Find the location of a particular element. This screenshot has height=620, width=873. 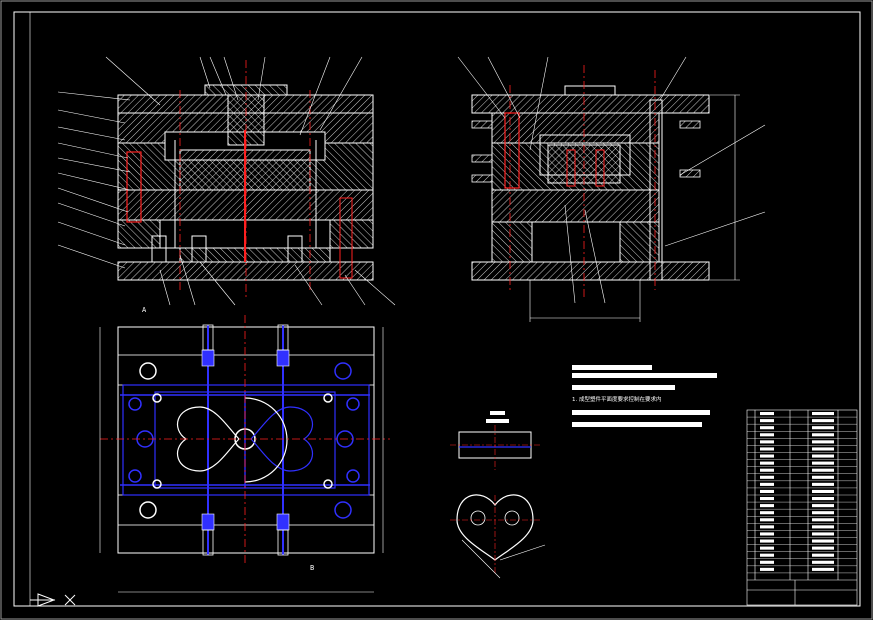

bottom-clamp-plate is located at coordinates (245, 271).